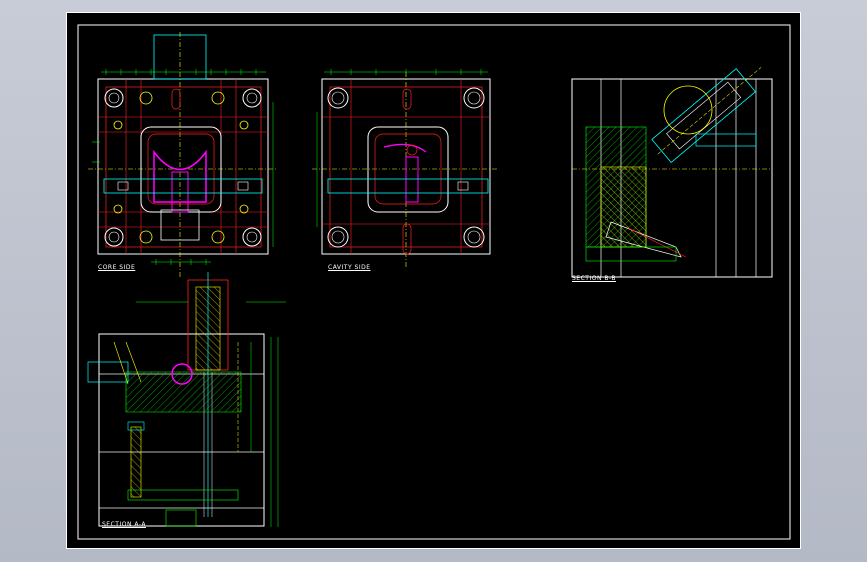 Image resolution: width=867 pixels, height=562 pixels. I want to click on cavity-side-label: CAVITY SIDE, so click(349, 267).